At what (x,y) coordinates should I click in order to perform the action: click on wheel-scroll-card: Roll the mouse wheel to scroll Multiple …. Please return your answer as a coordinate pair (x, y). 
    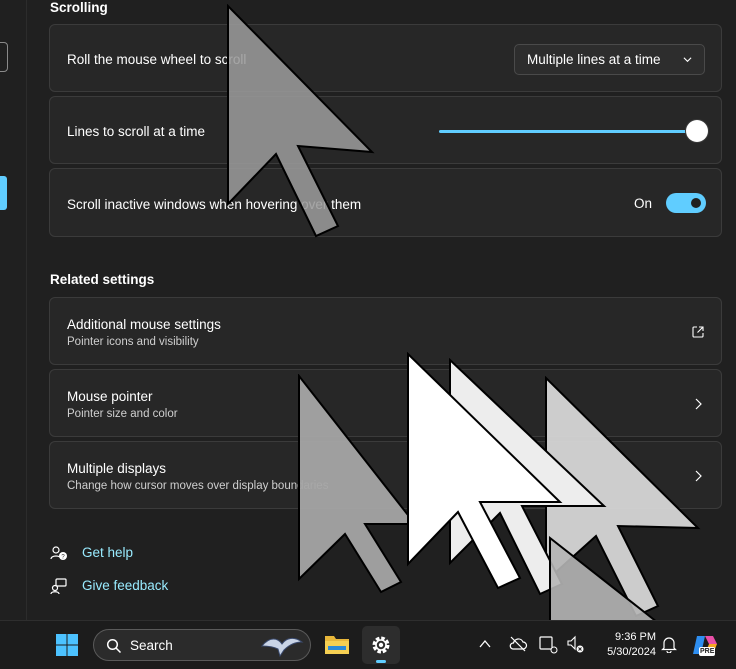
    Looking at the image, I should click on (385, 58).